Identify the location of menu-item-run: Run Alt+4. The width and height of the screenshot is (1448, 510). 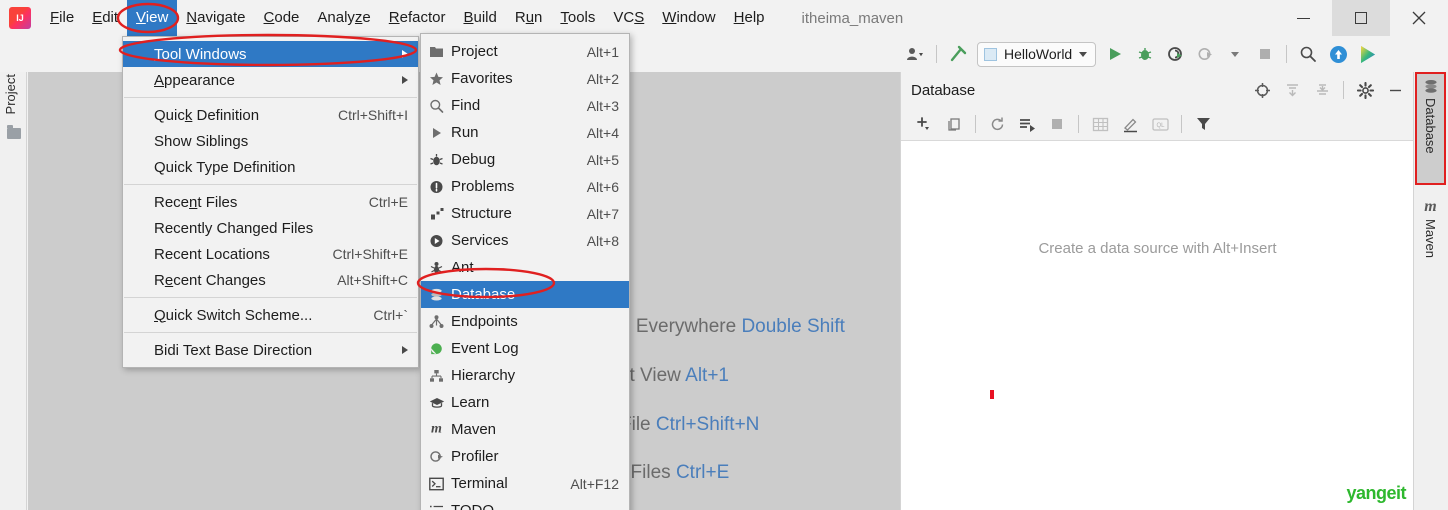
(525, 132).